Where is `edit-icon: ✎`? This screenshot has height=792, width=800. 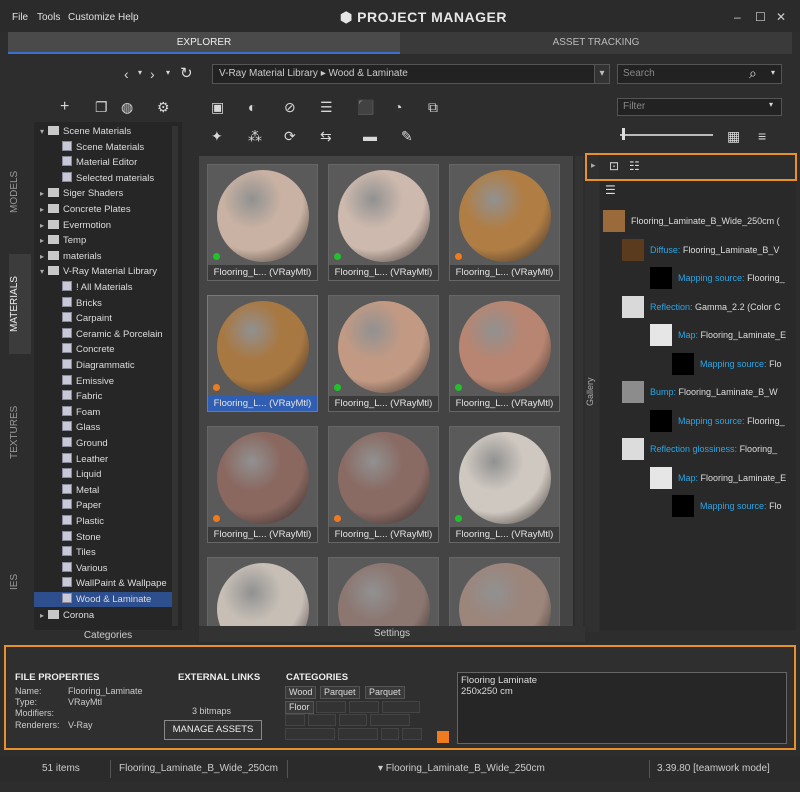 edit-icon: ✎ is located at coordinates (407, 136).